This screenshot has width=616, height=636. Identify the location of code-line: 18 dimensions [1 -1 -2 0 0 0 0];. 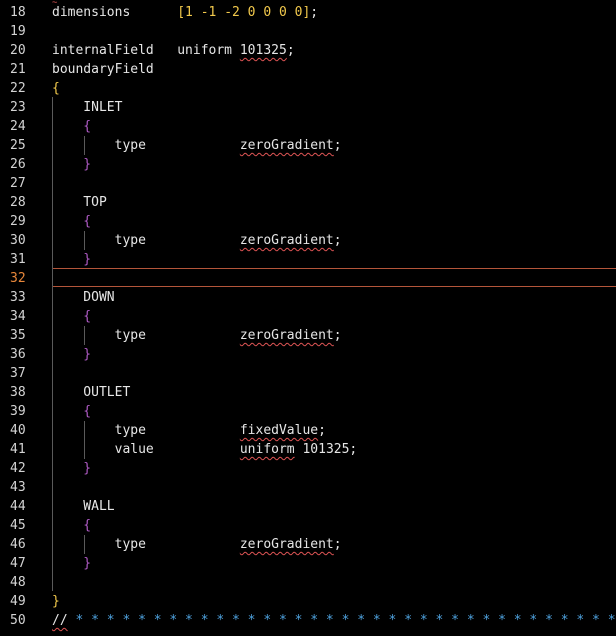
(308, 12).